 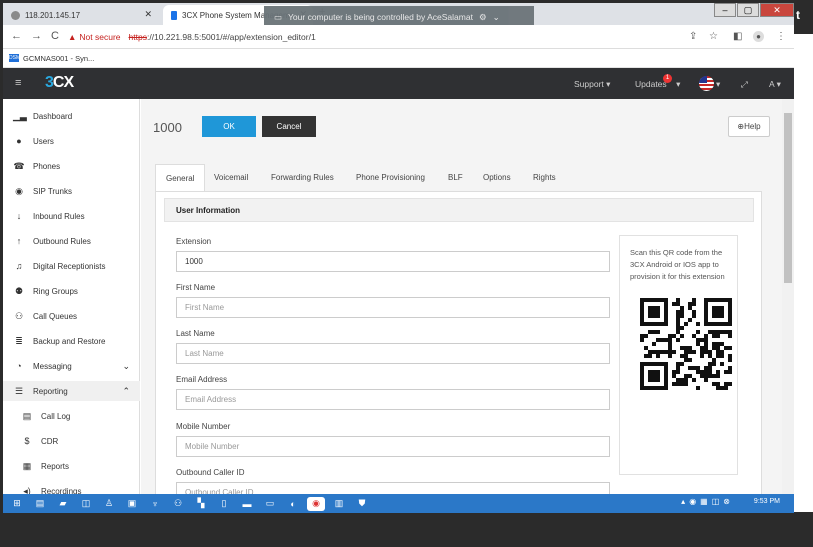 What do you see at coordinates (19, 141) in the screenshot?
I see `user-icon: ●` at bounding box center [19, 141].